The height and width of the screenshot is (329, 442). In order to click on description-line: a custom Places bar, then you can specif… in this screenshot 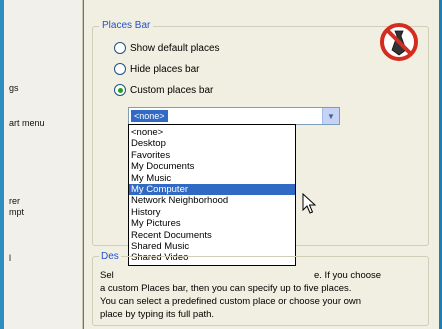, I will do `click(226, 288)`.